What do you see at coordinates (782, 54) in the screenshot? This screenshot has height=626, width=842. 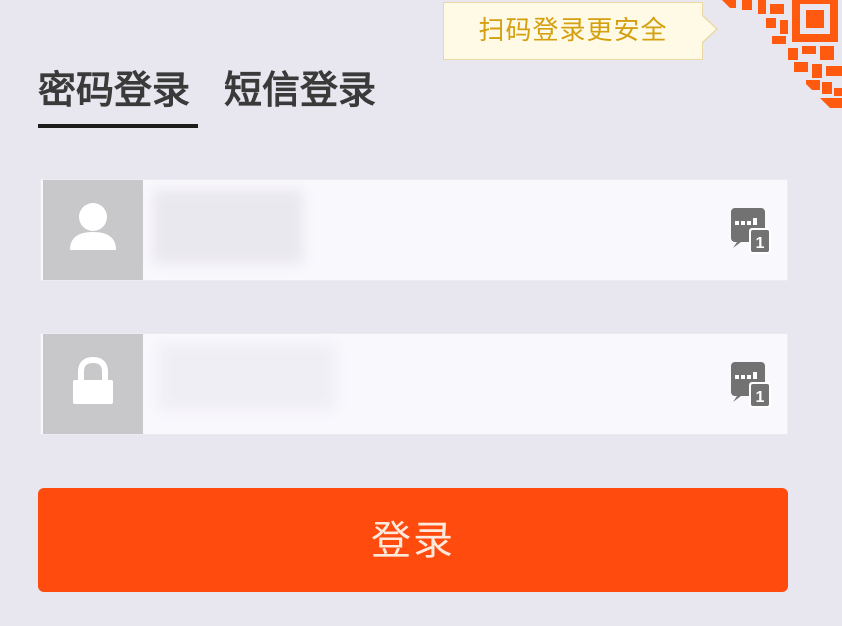 I see `qr-code-icon` at bounding box center [782, 54].